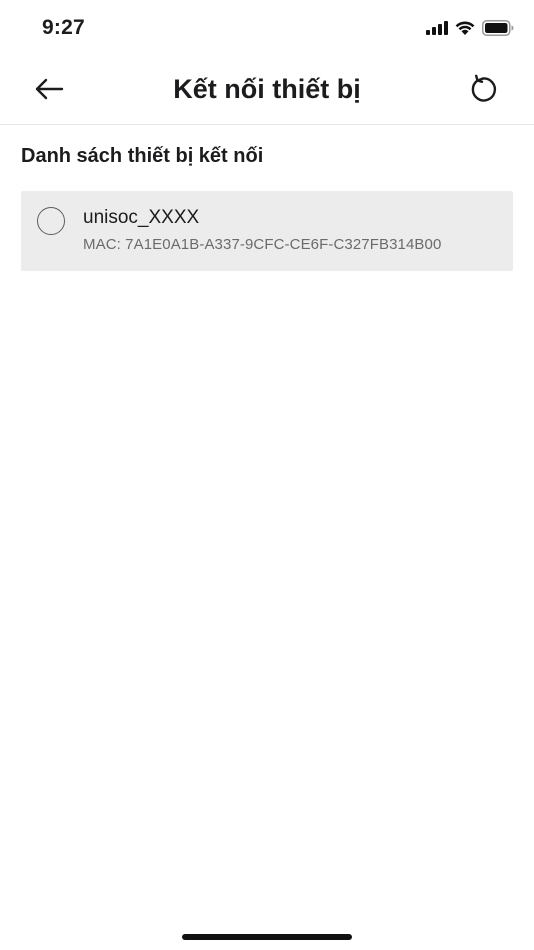 This screenshot has height=950, width=534. Describe the element at coordinates (141, 217) in the screenshot. I see `device-name: unisoc_XXXX` at that location.